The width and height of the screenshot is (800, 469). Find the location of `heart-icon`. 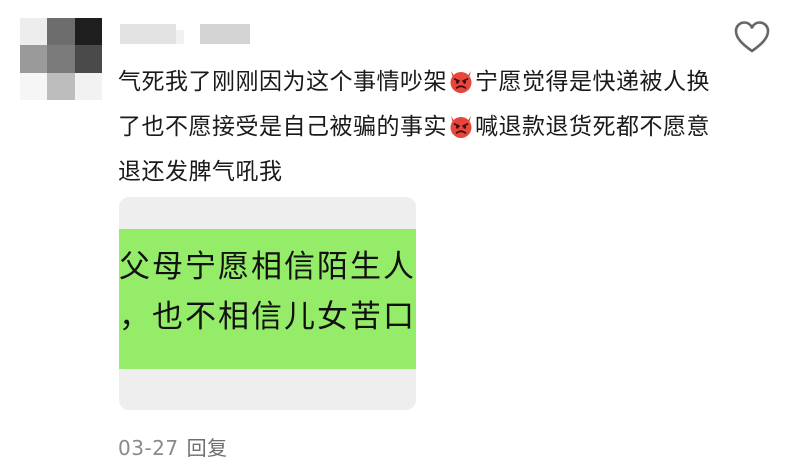

heart-icon is located at coordinates (752, 37).